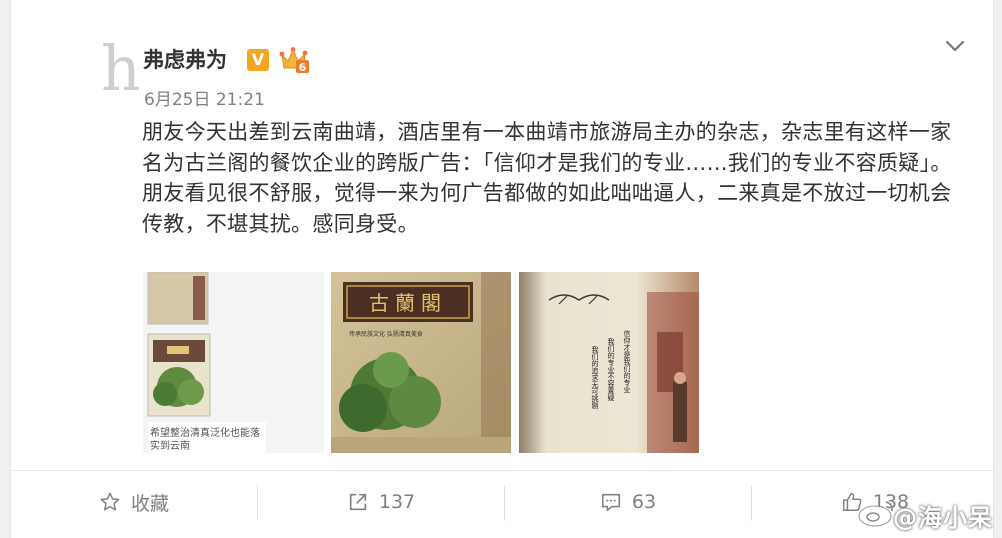 Image resolution: width=1002 pixels, height=538 pixels. What do you see at coordinates (204, 100) in the screenshot?
I see `post-timestamp: 6月25日 21:21` at bounding box center [204, 100].